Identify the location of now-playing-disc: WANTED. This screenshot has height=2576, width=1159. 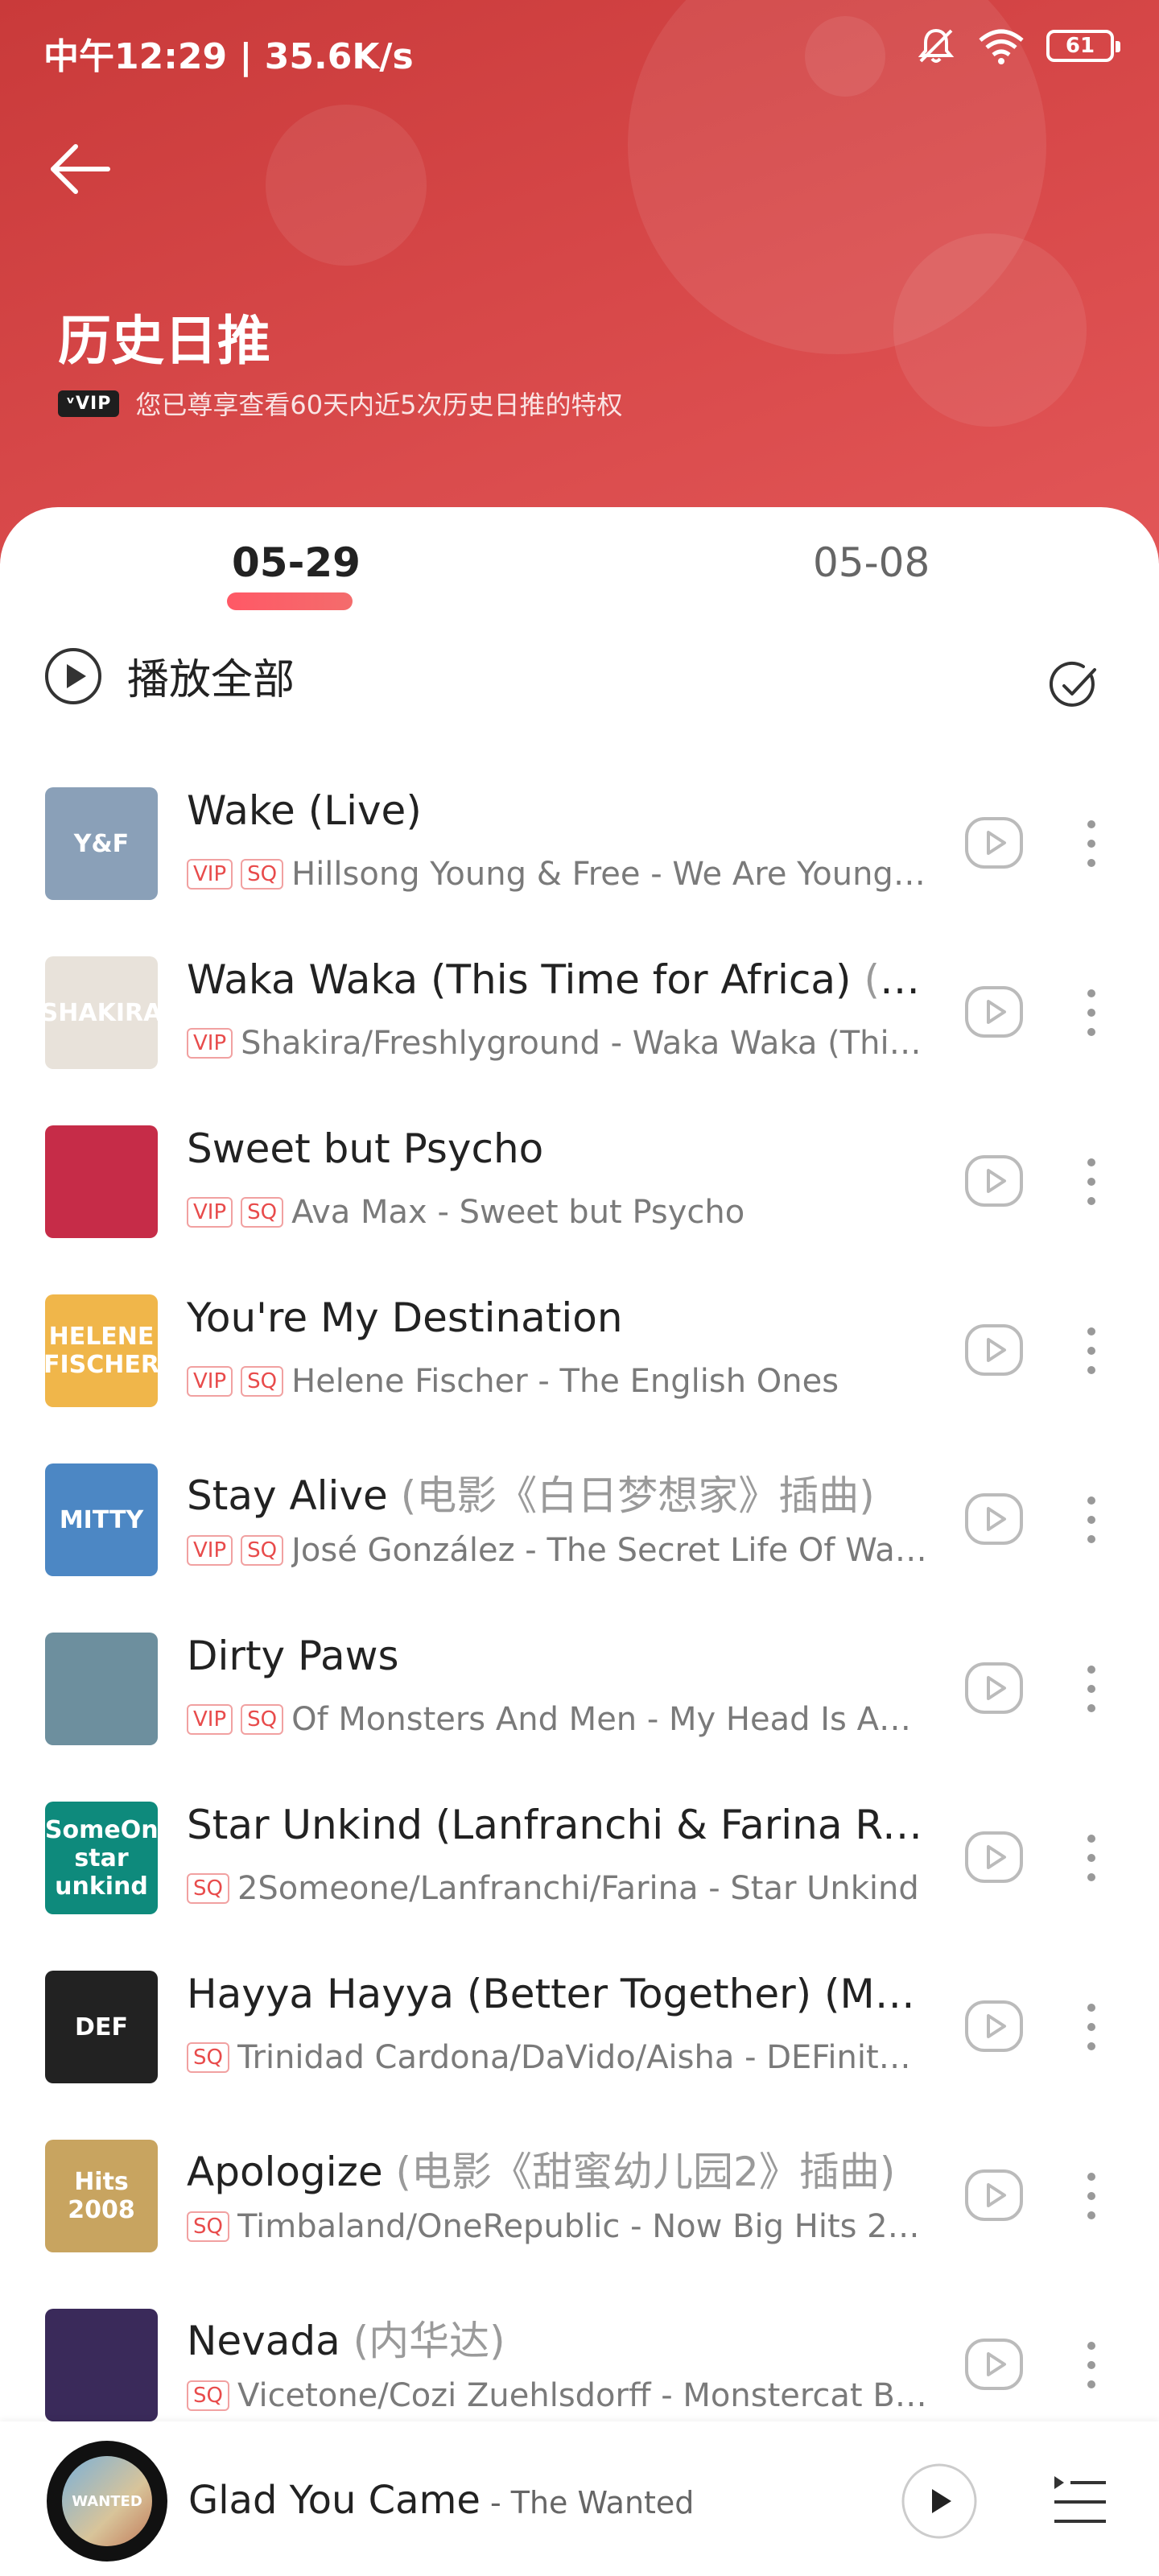
(107, 2501).